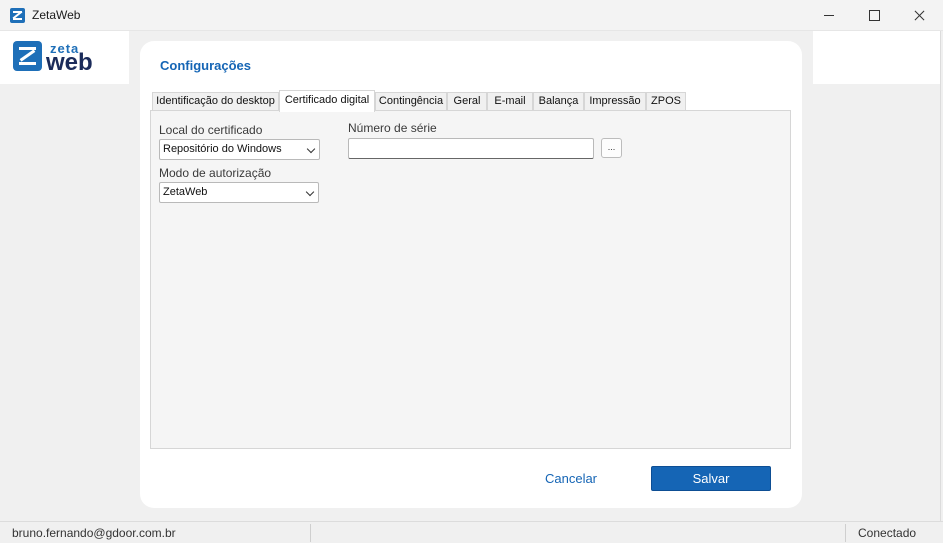 The height and width of the screenshot is (543, 943). What do you see at coordinates (919, 15) in the screenshot?
I see `close-icon` at bounding box center [919, 15].